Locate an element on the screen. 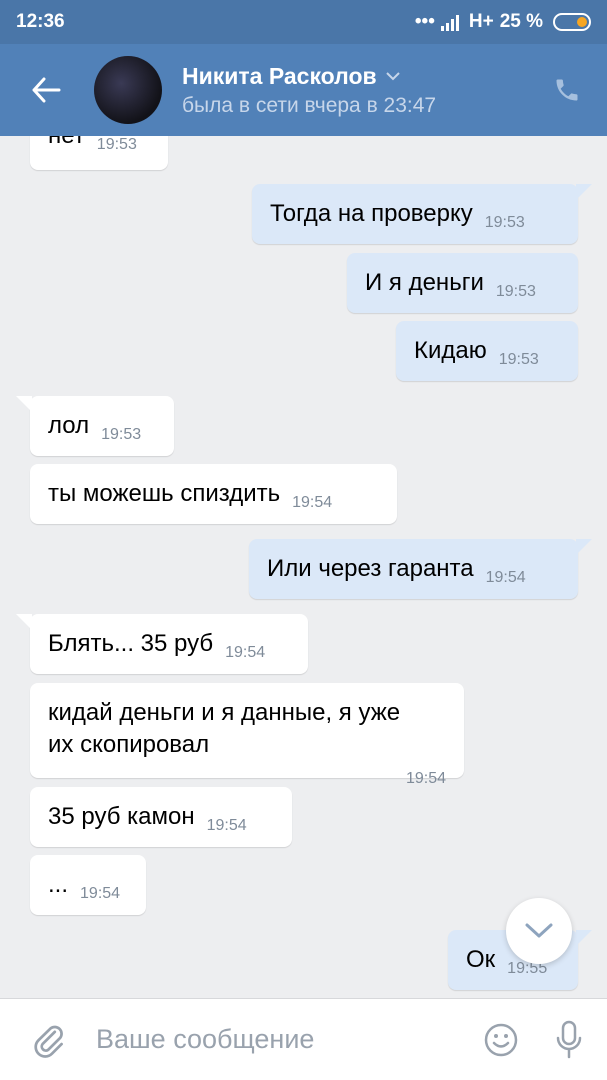 The height and width of the screenshot is (1080, 607). message-text: лол is located at coordinates (69, 425).